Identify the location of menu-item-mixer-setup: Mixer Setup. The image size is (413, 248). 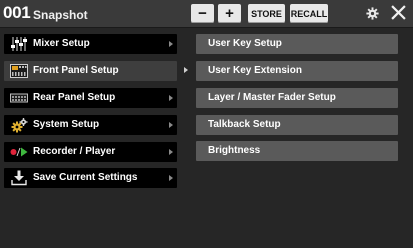
(90, 44).